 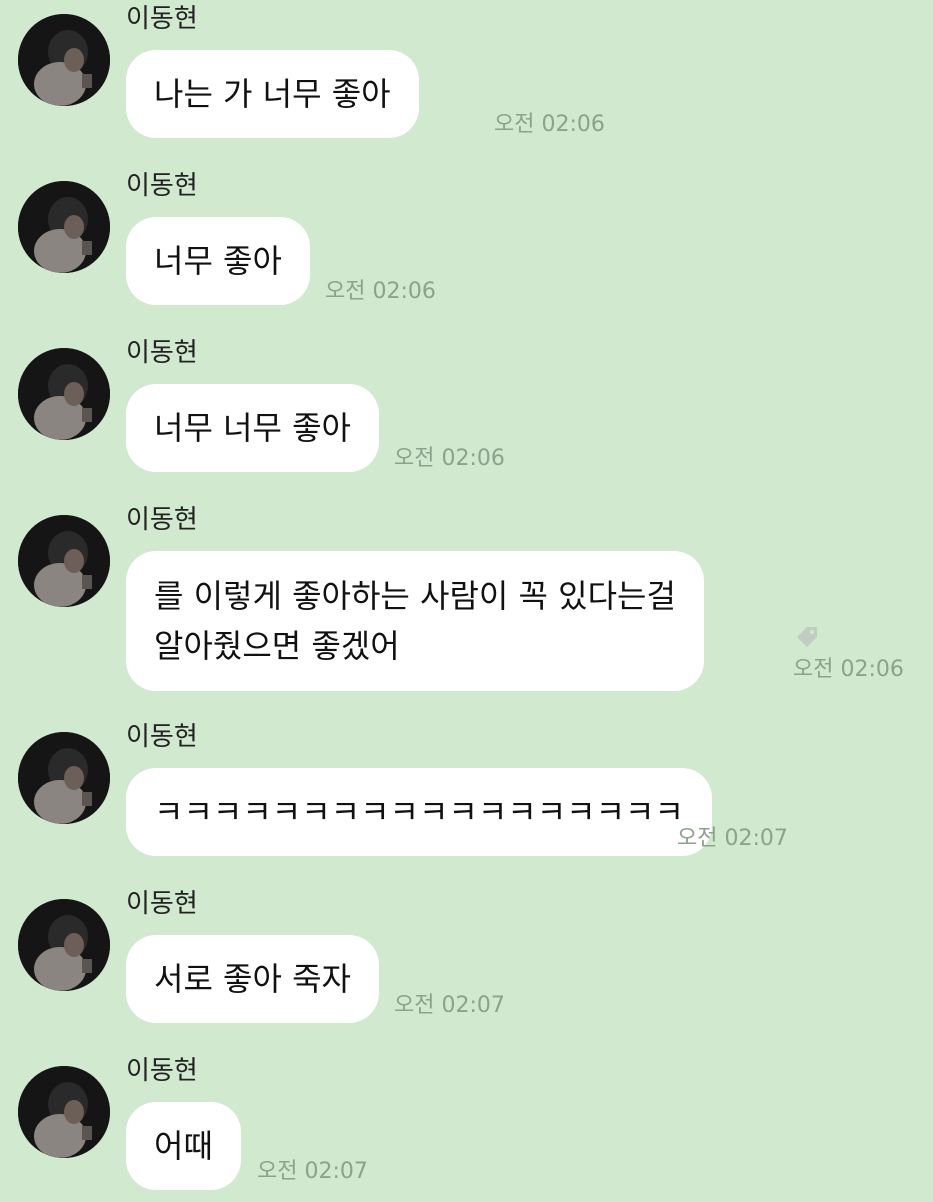 What do you see at coordinates (415, 596) in the screenshot?
I see `message-line: 를 이렇게 좋아하는 사람이 꼭 있다는걸` at bounding box center [415, 596].